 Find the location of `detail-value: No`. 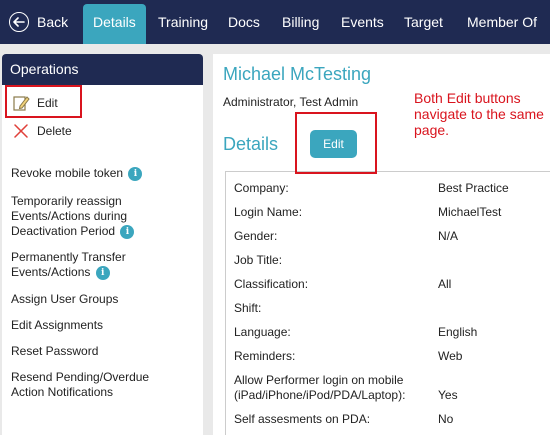

detail-value: No is located at coordinates (446, 419).